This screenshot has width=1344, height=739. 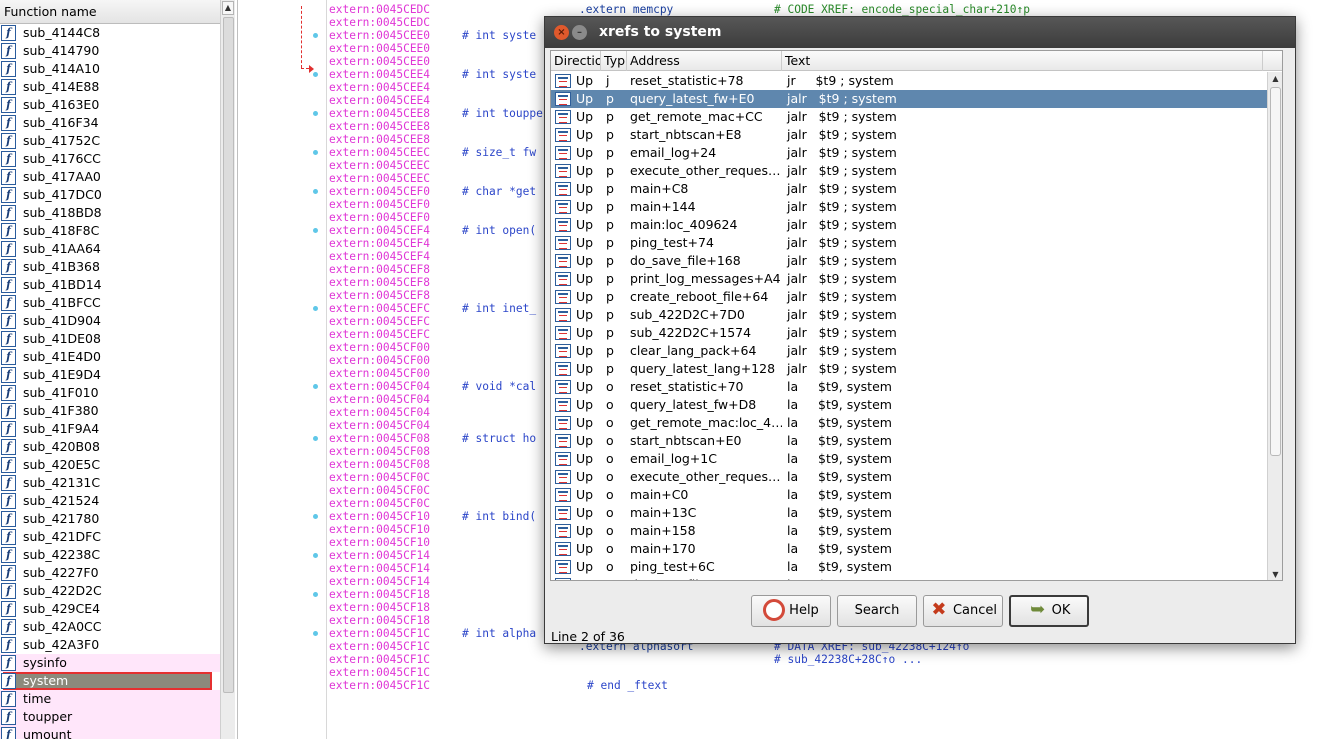 I want to click on function-list-item: f sub_42A3F0, so click(x=110, y=645).